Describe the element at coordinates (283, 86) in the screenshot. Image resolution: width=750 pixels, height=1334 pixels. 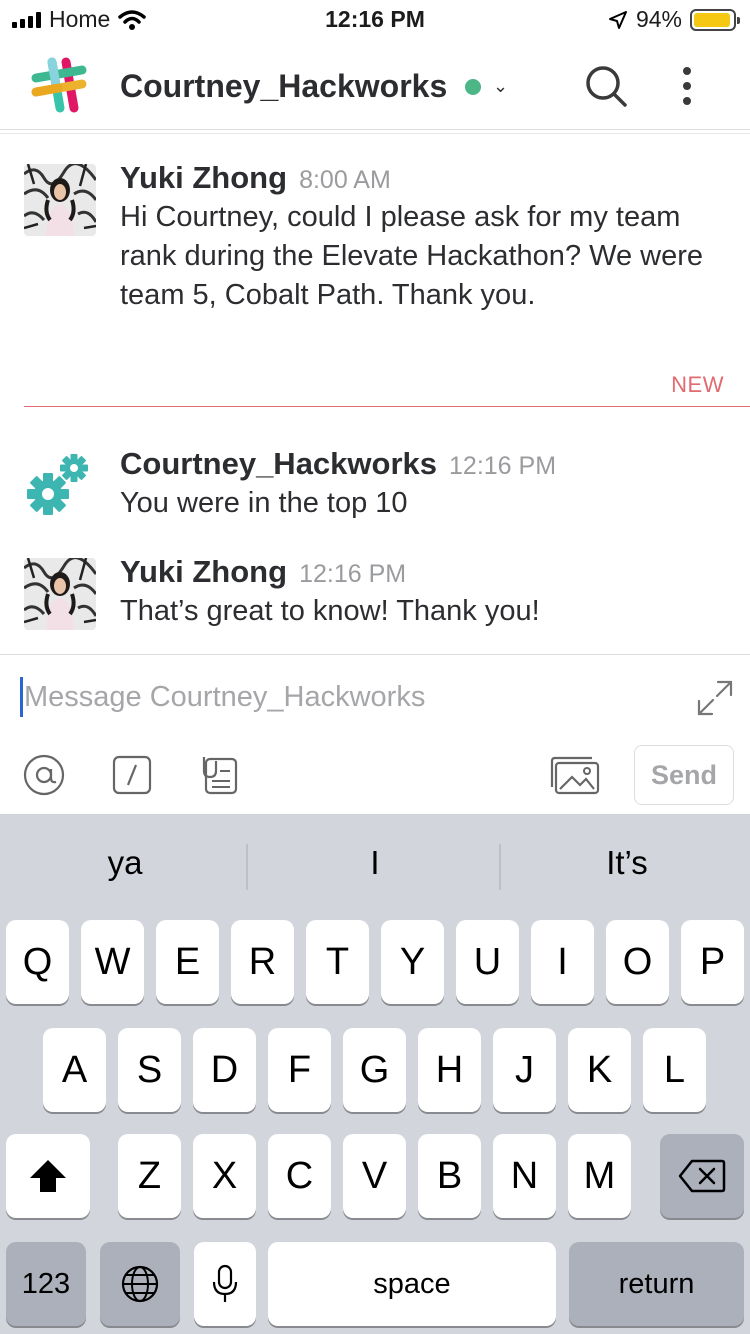
I see `channel-title: Courtney_Hackworks` at that location.